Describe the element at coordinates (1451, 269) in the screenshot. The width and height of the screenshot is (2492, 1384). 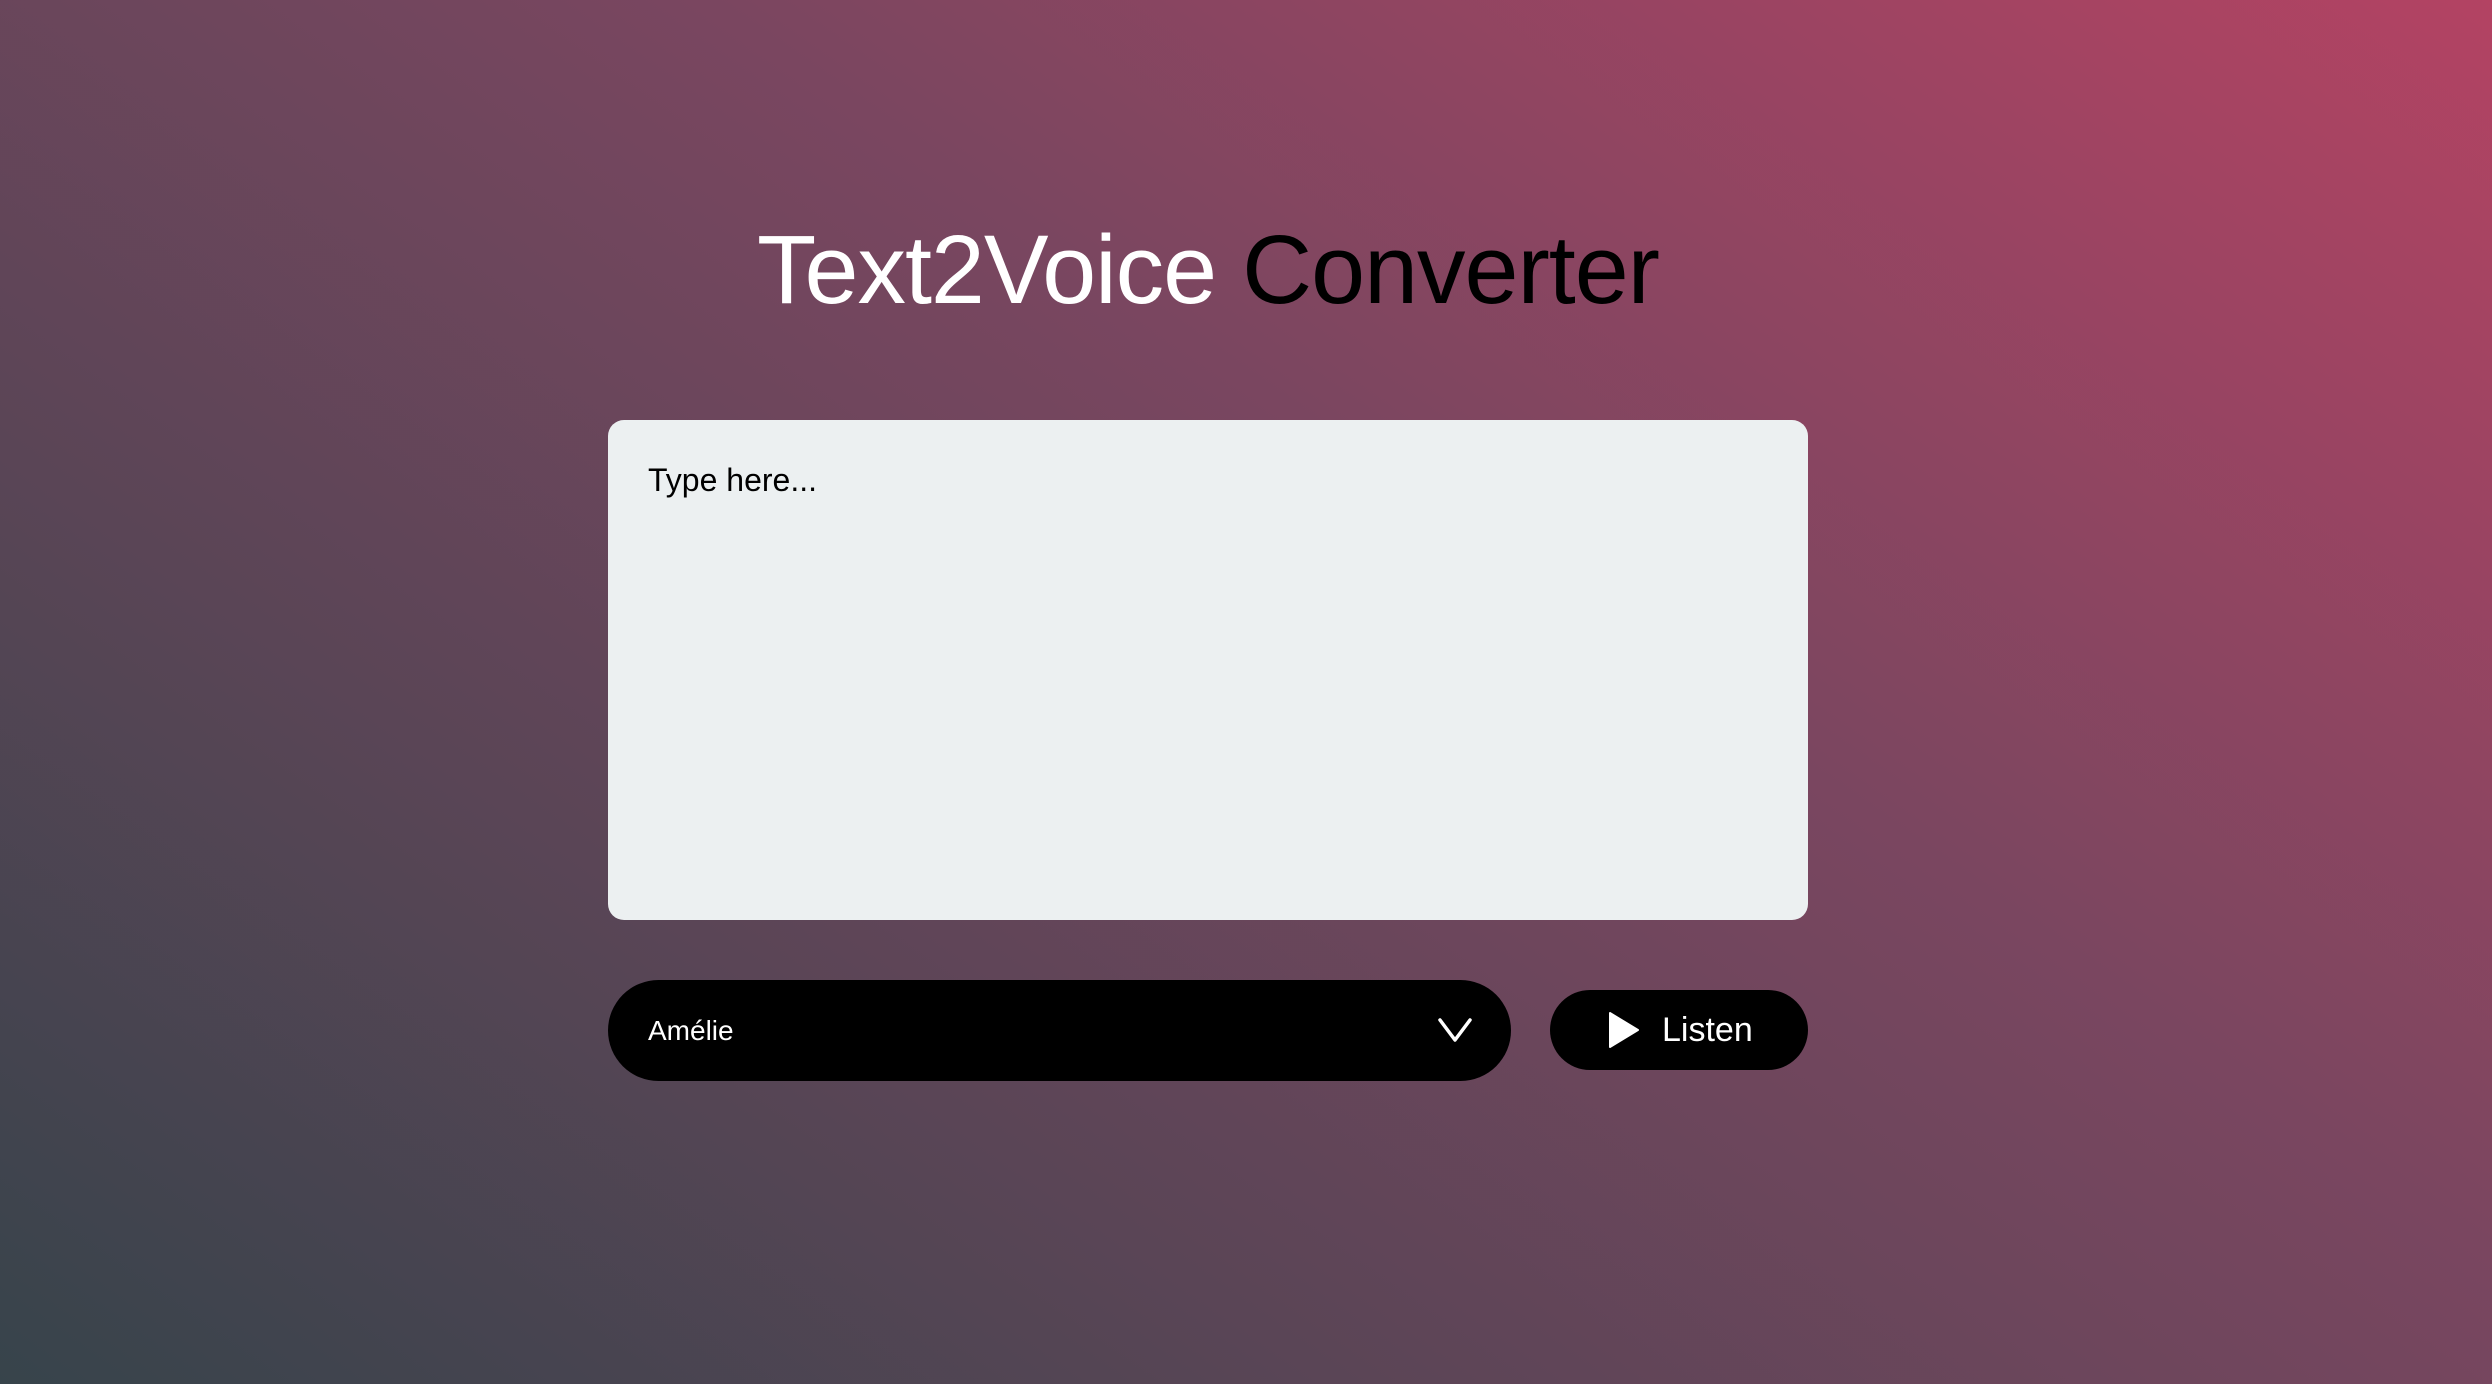
I see `title-converter: Converter` at that location.